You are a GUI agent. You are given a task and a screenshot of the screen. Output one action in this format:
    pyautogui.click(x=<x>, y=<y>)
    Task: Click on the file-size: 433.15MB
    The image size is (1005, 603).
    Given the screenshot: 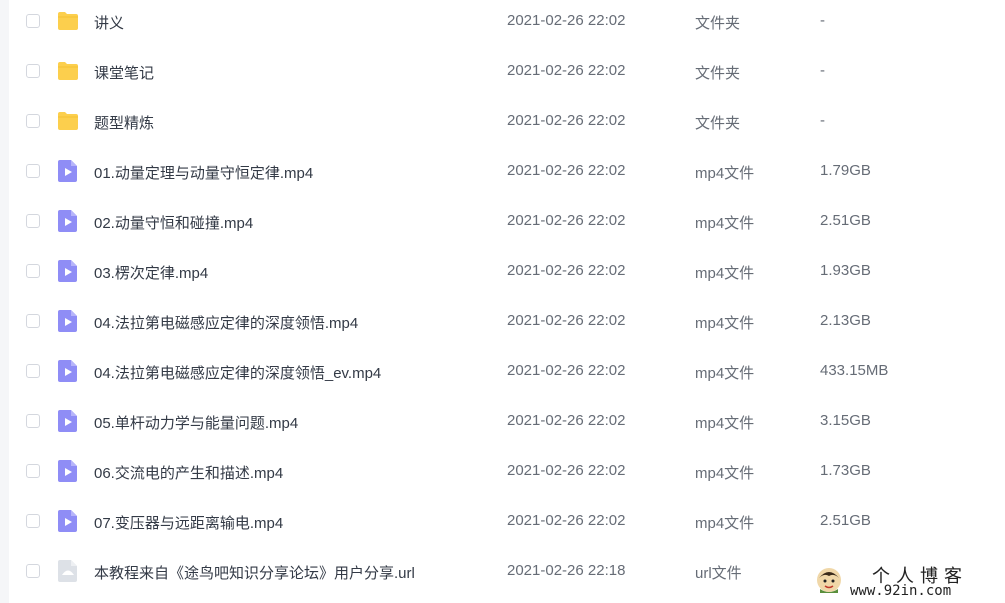 What is the action you would take?
    pyautogui.click(x=854, y=370)
    